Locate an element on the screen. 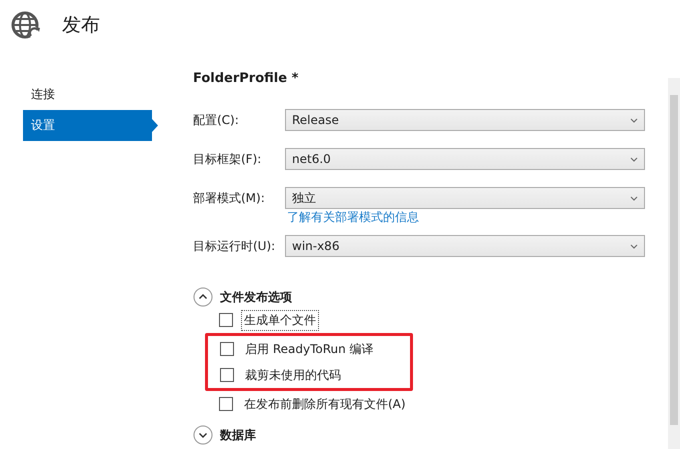 This screenshot has height=449, width=680. dropdown: net6.0 is located at coordinates (465, 159).